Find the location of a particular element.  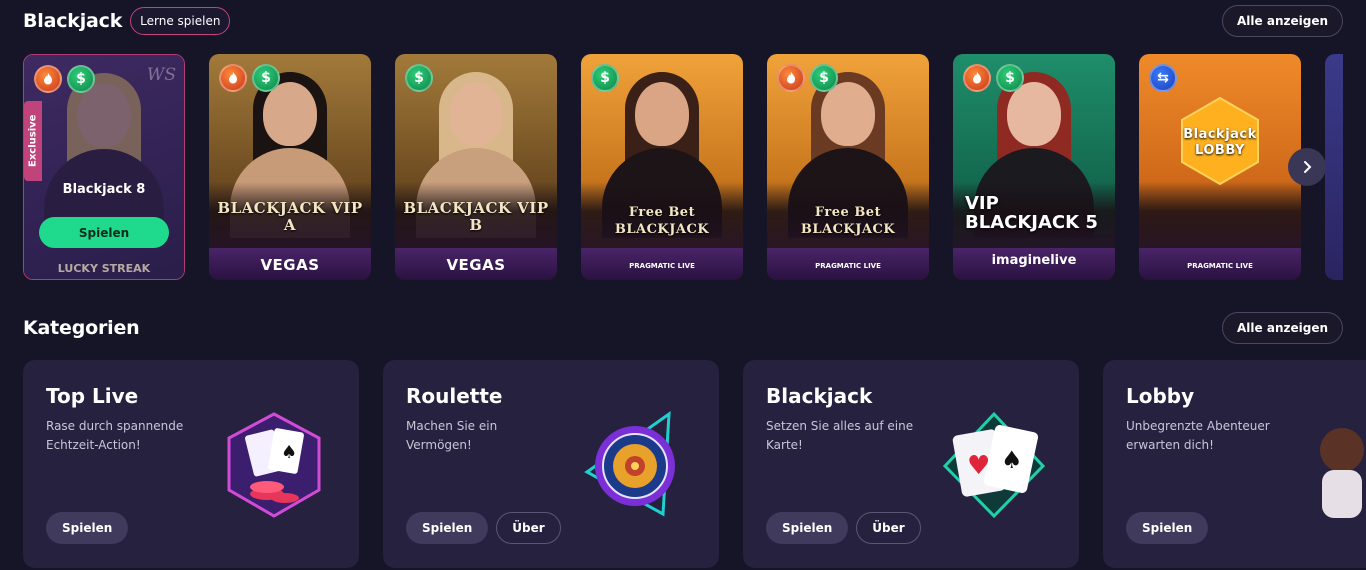

playing-cards-icon: ♥ ♠ is located at coordinates (994, 465).